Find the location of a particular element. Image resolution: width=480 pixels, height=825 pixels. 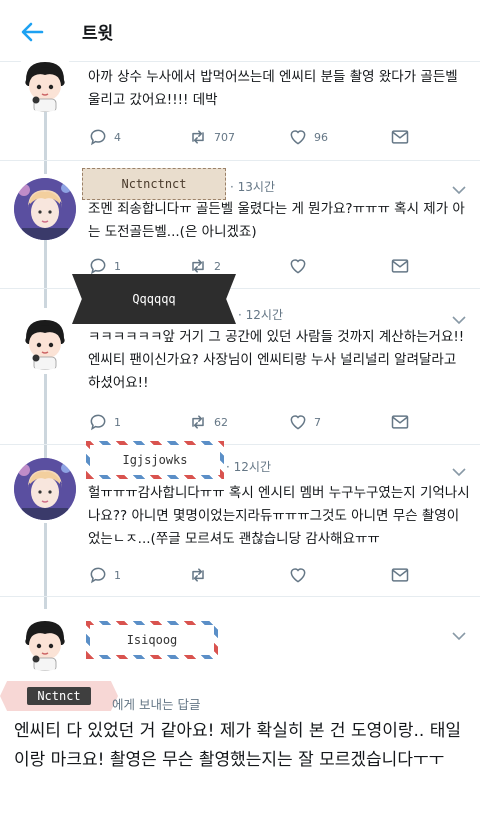

like-button: 7 is located at coordinates (304, 422).